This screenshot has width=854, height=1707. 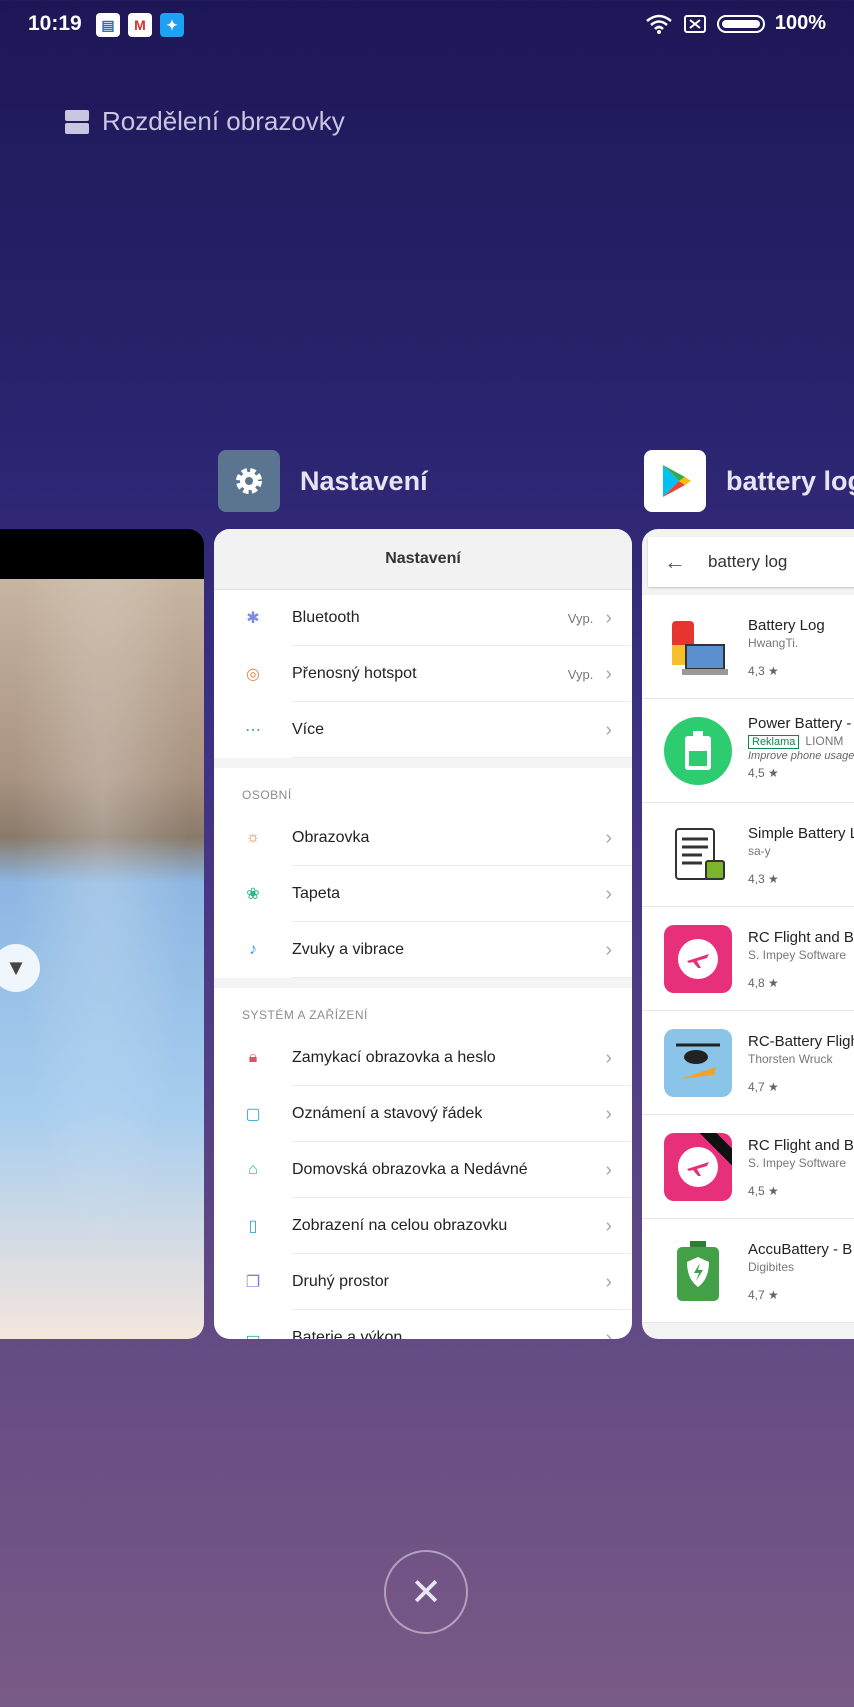 I want to click on notification-icon: ▢, so click(x=253, y=1114).